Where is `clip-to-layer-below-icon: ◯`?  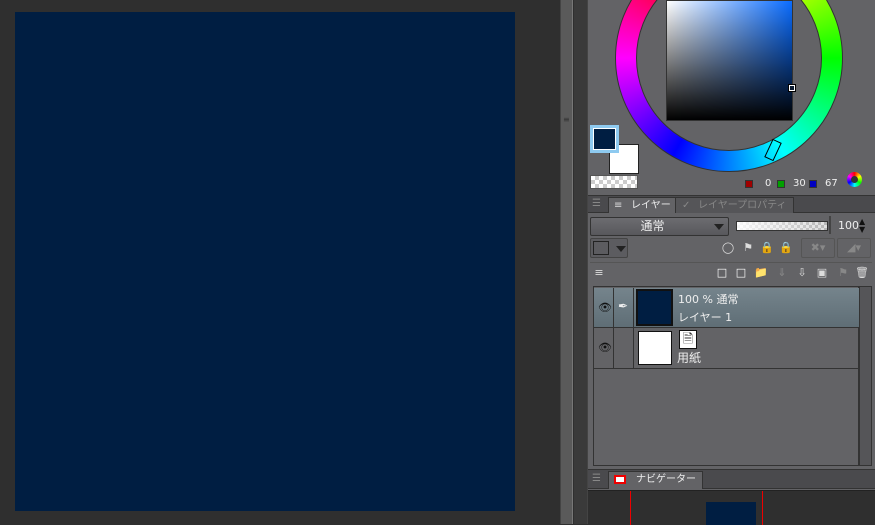 clip-to-layer-below-icon: ◯ is located at coordinates (728, 248).